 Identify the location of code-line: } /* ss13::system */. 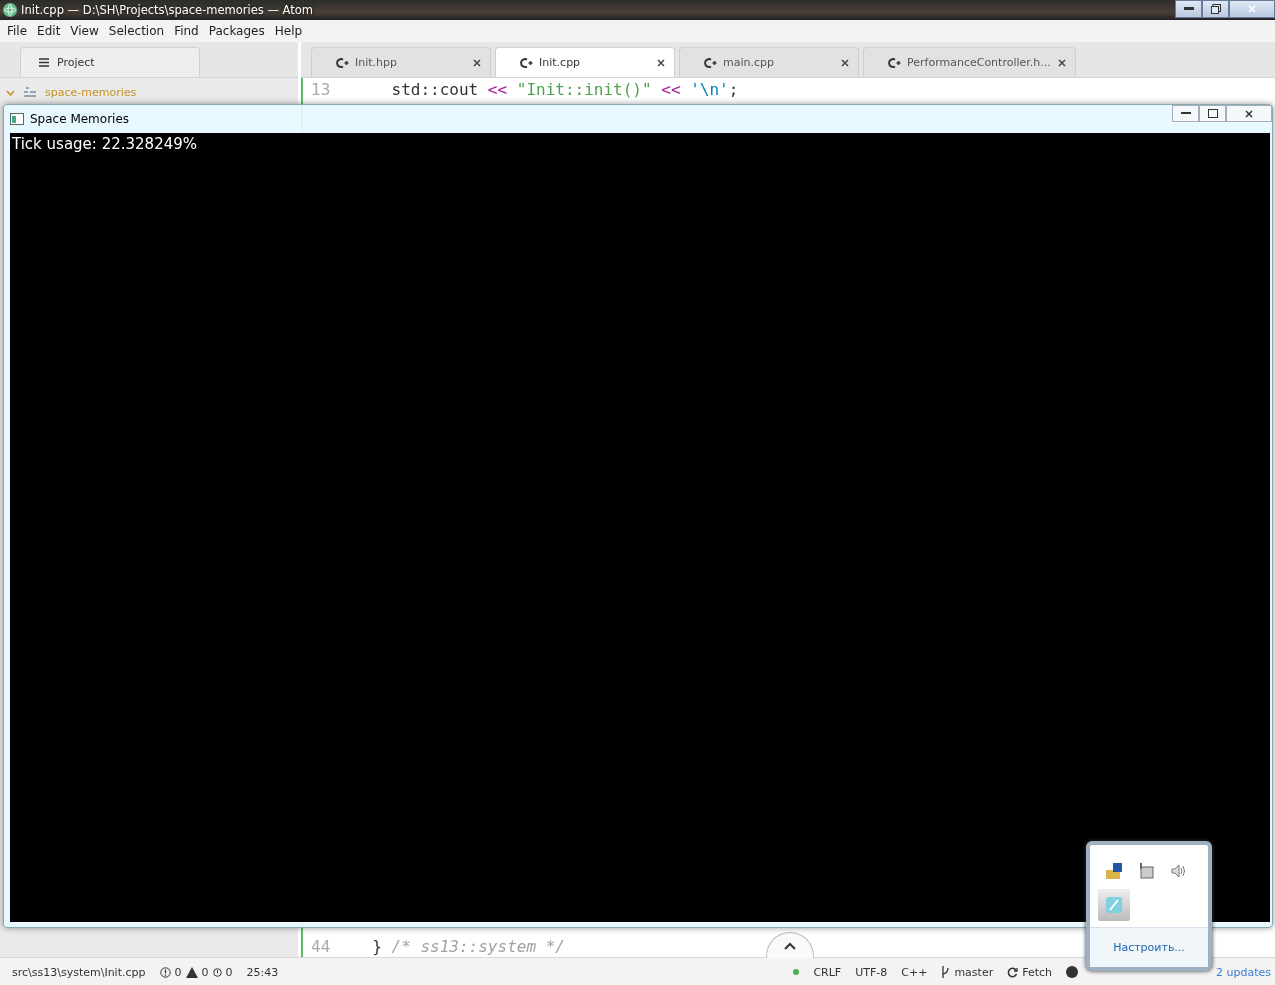
(468, 946).